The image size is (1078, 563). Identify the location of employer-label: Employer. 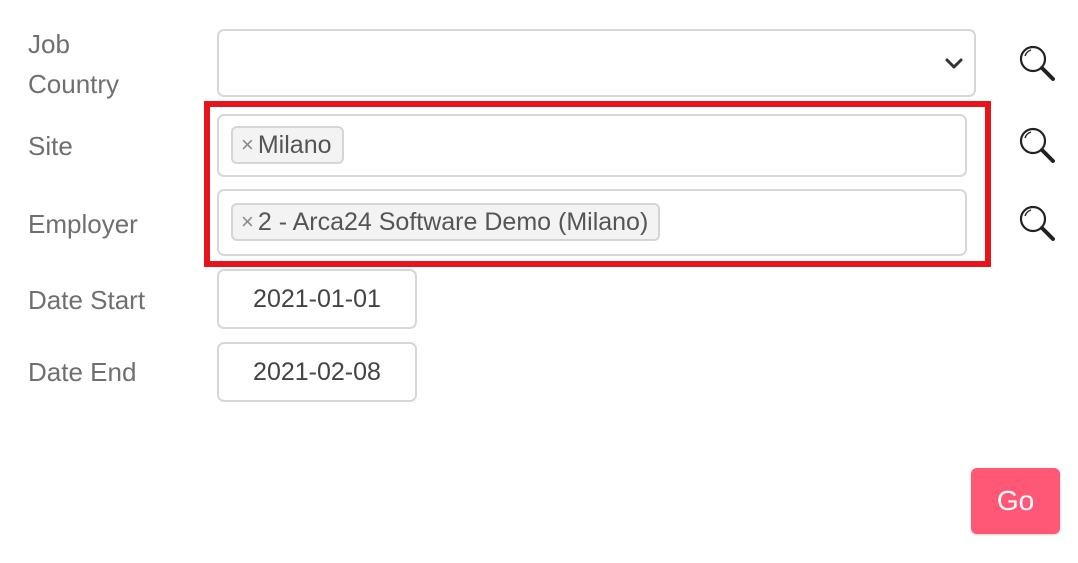
(83, 224).